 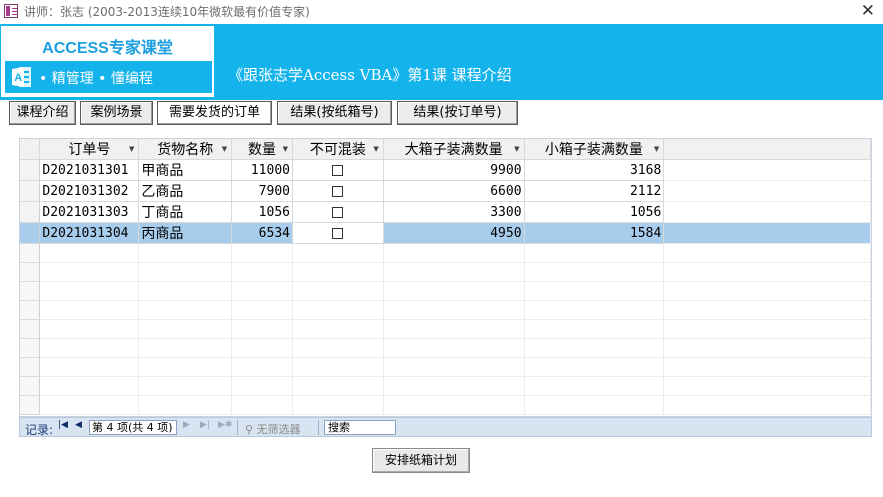 What do you see at coordinates (445, 427) in the screenshot?
I see `record-navigator: 记录: |◀ ◀ 第 4 项(共 4 项) ▶ ▶| ▶✱ ⚲ 无筛选器 搜索` at bounding box center [445, 427].